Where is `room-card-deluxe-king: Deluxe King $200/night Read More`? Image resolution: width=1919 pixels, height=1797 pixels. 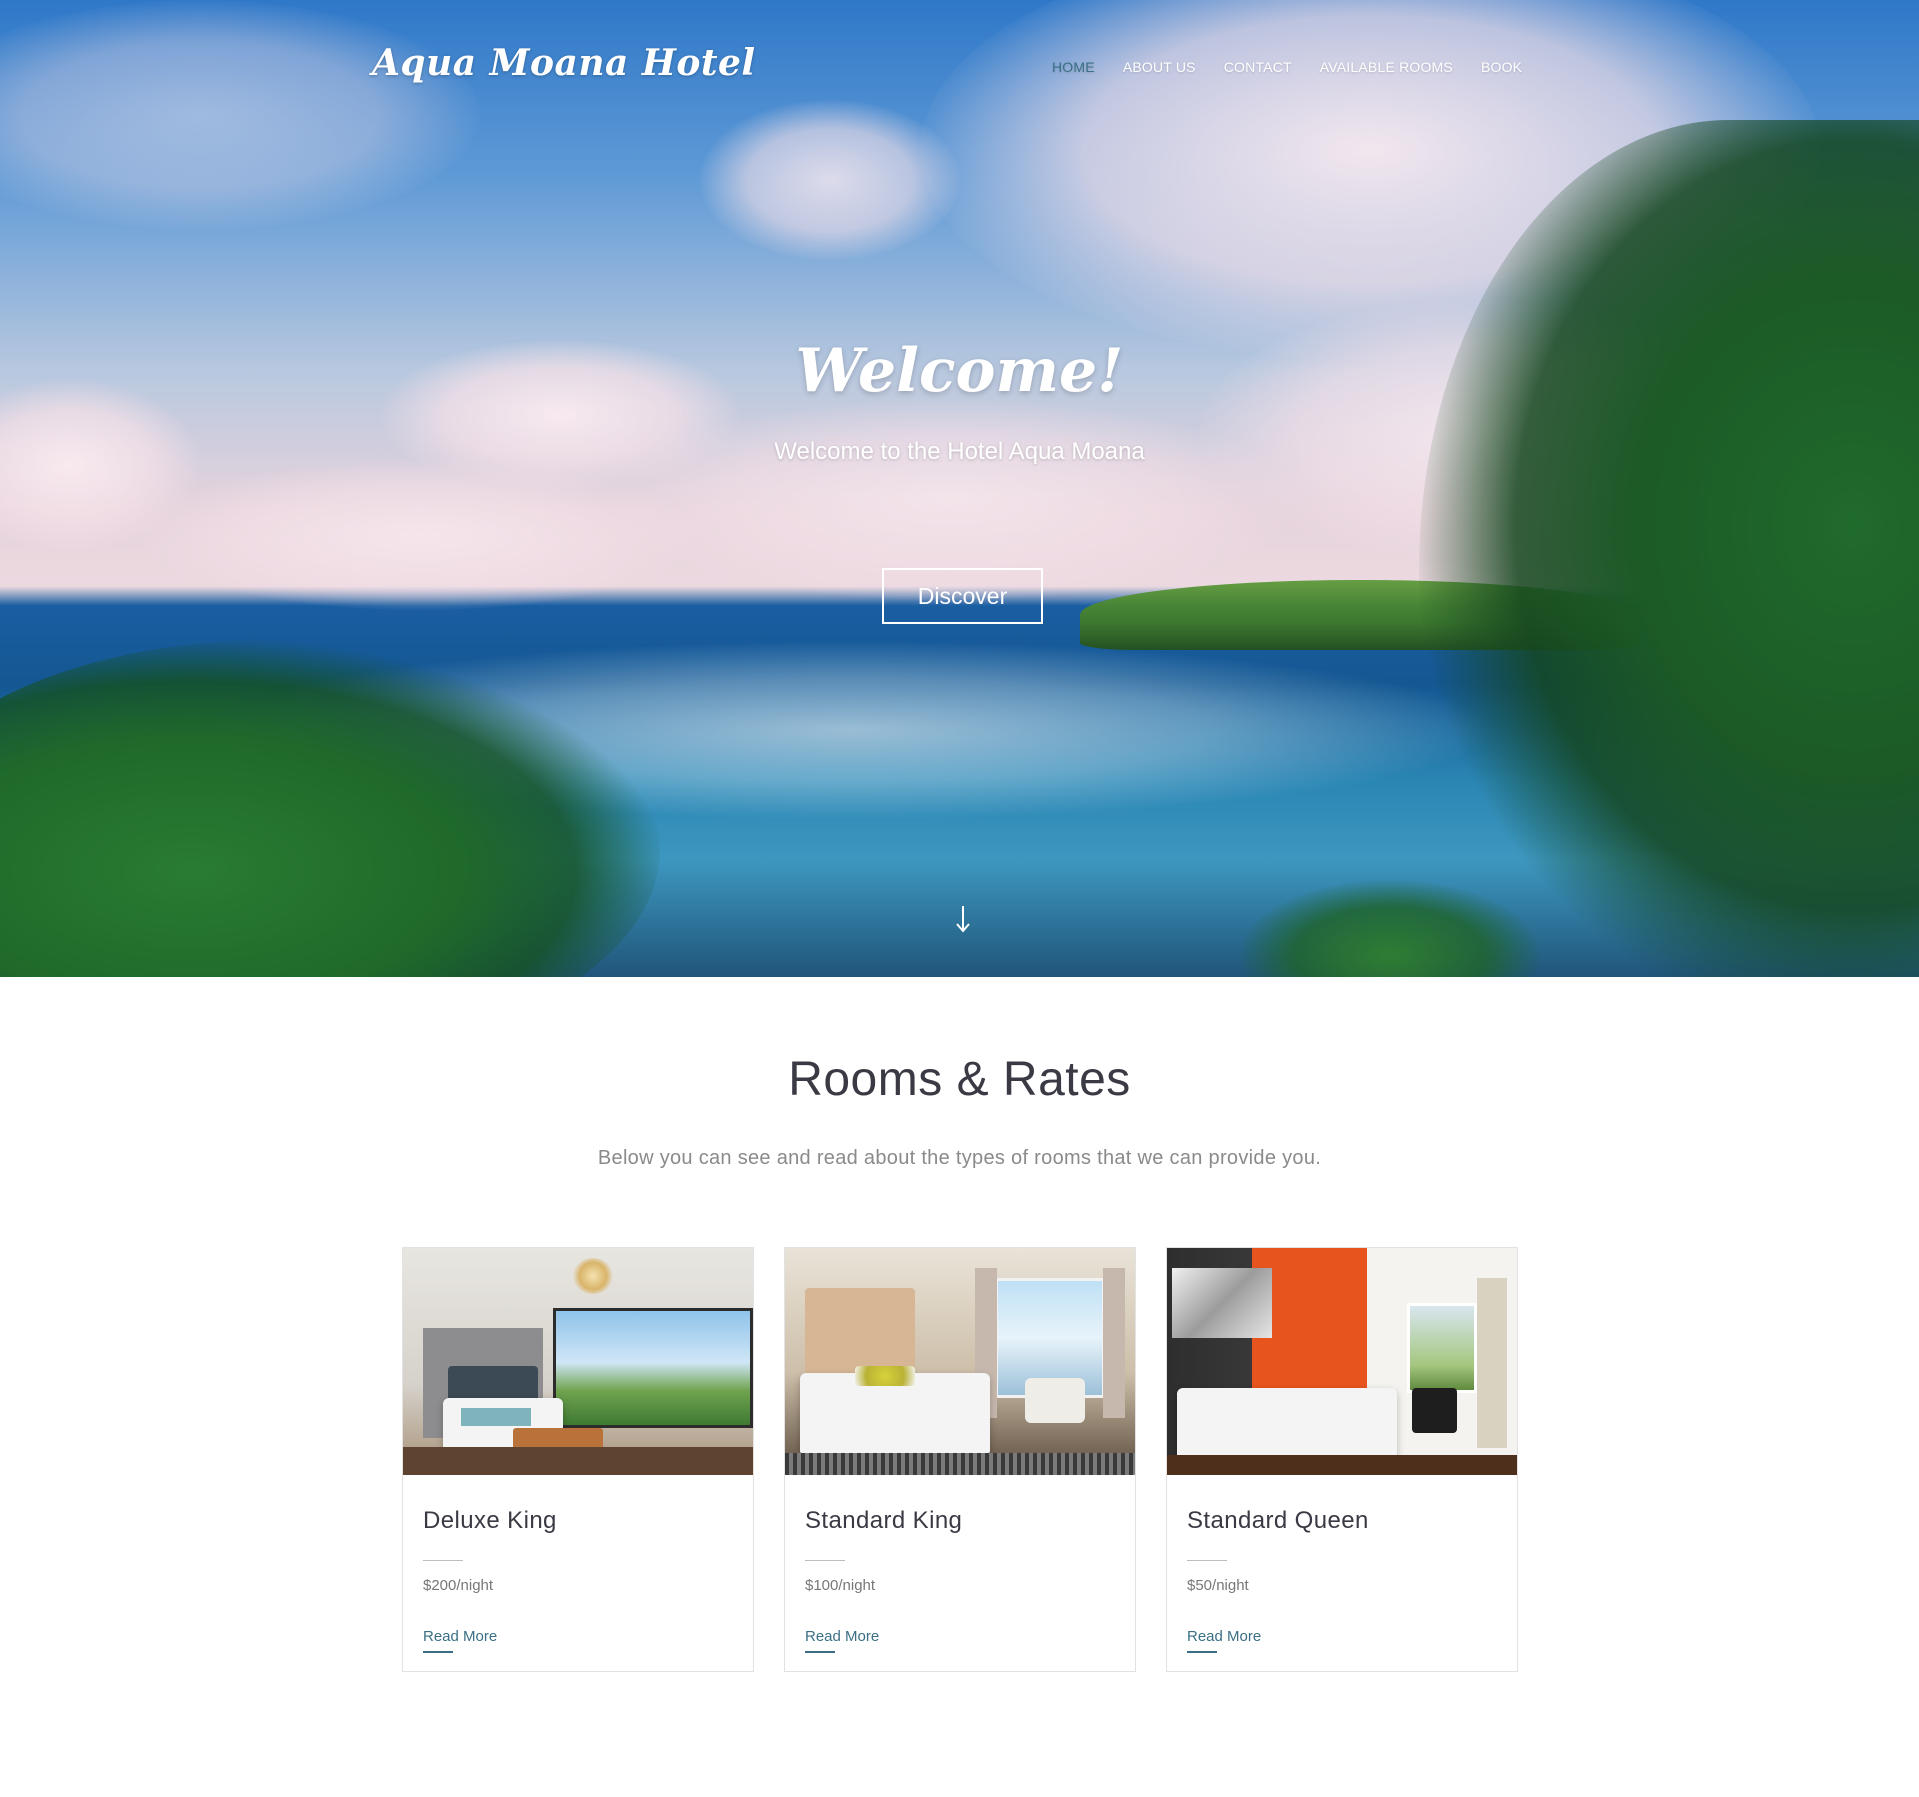
room-card-deluxe-king: Deluxe King $200/night Read More is located at coordinates (578, 1459).